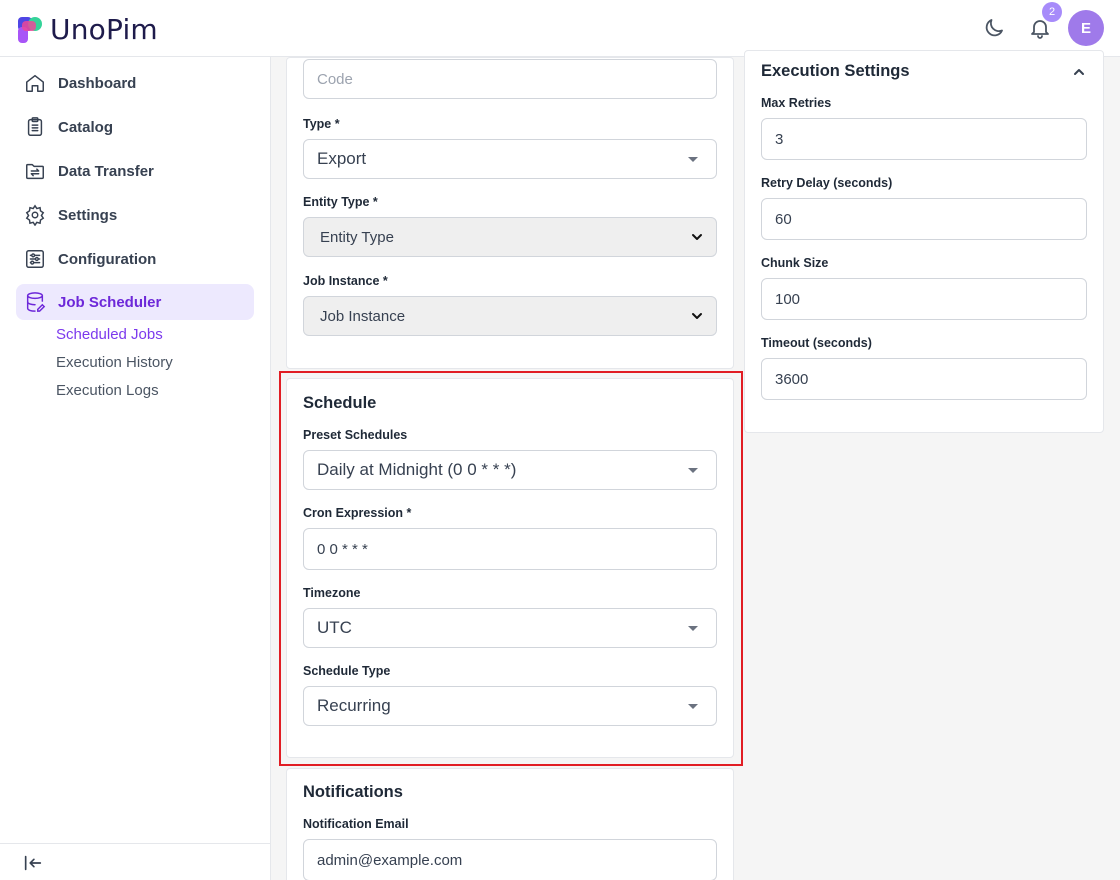 The image size is (1120, 880). Describe the element at coordinates (340, 202) in the screenshot. I see `entity-type-label: Entity Type *` at that location.